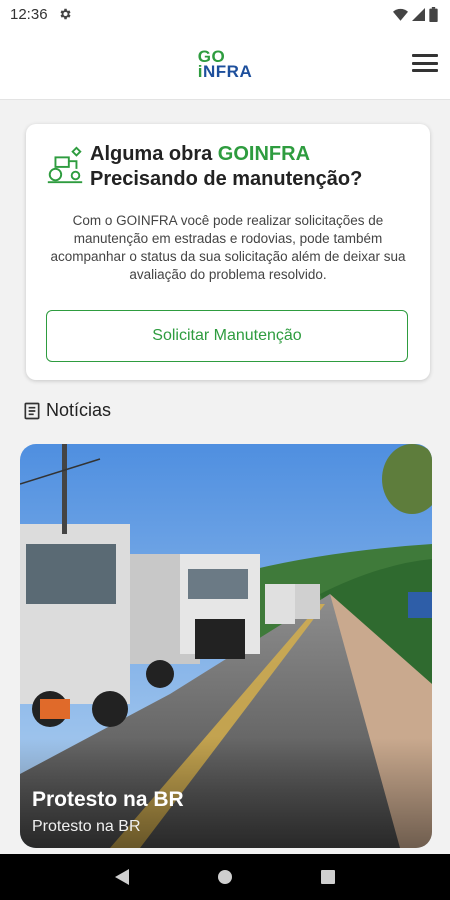 This screenshot has width=450, height=900. I want to click on news-heading-label: Notícias, so click(79, 410).